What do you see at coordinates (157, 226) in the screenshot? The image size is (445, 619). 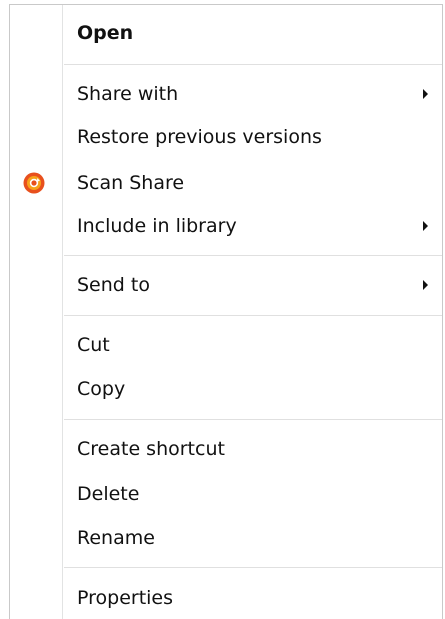 I see `menu-item-label: Include in library` at bounding box center [157, 226].